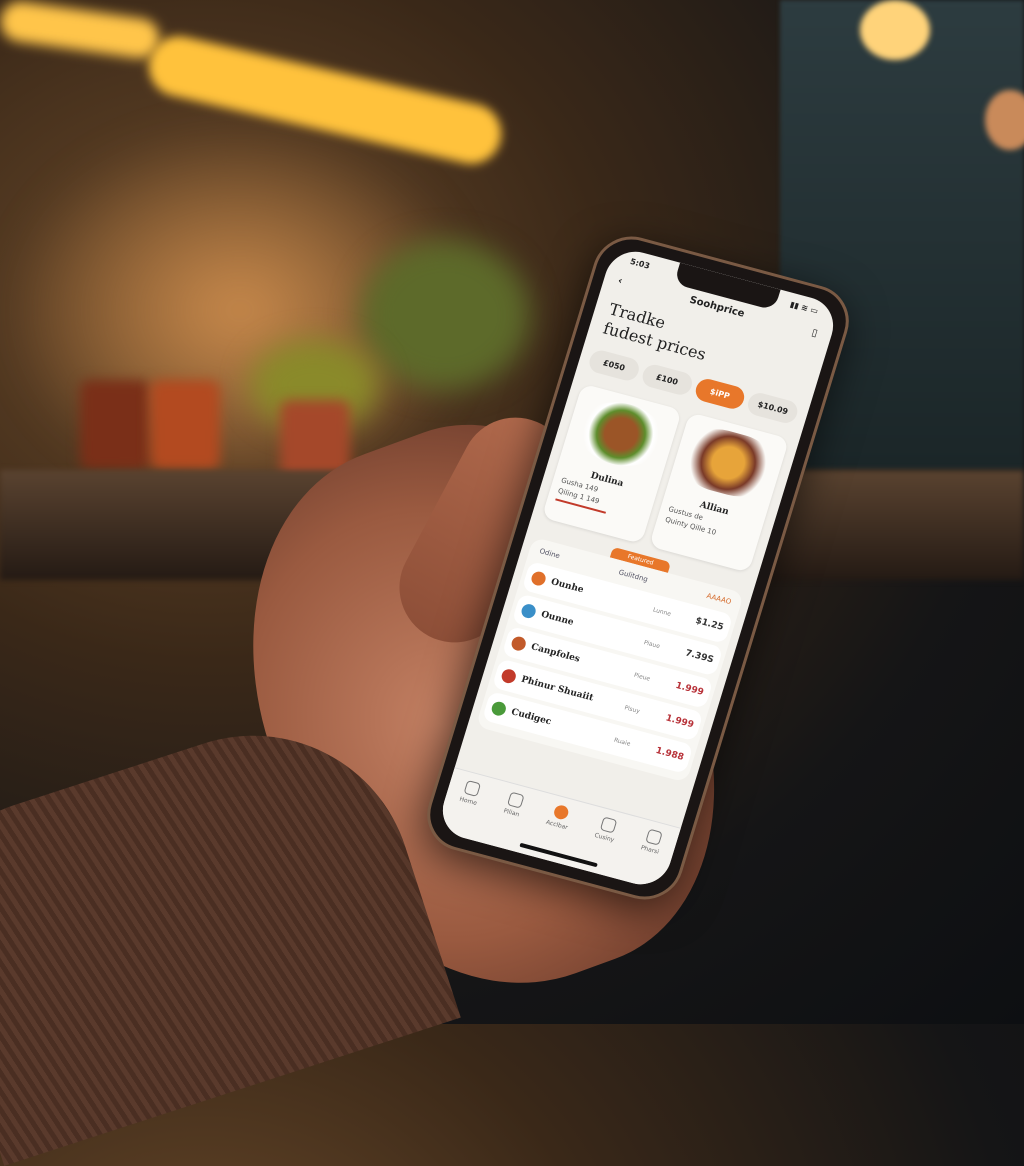  I want to click on nav-label: Home, so click(468, 801).